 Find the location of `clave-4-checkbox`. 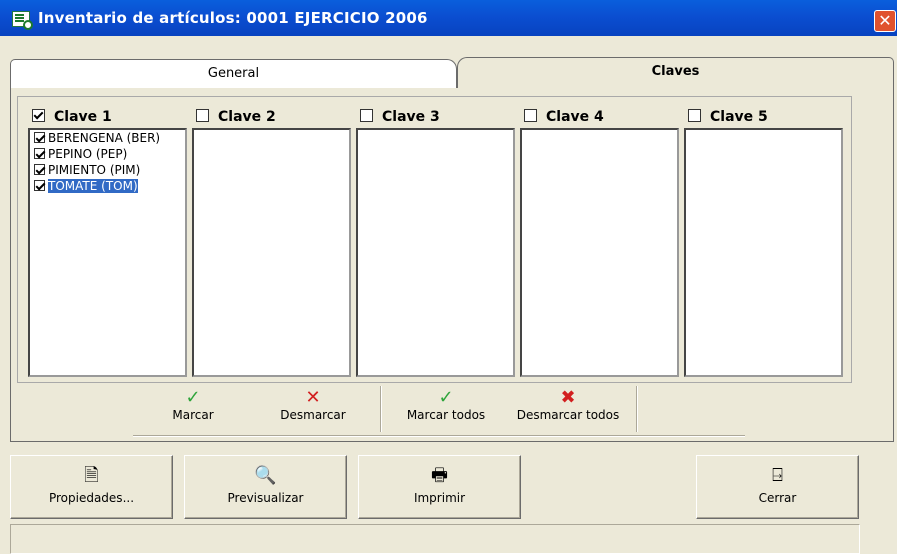

clave-4-checkbox is located at coordinates (530, 115).